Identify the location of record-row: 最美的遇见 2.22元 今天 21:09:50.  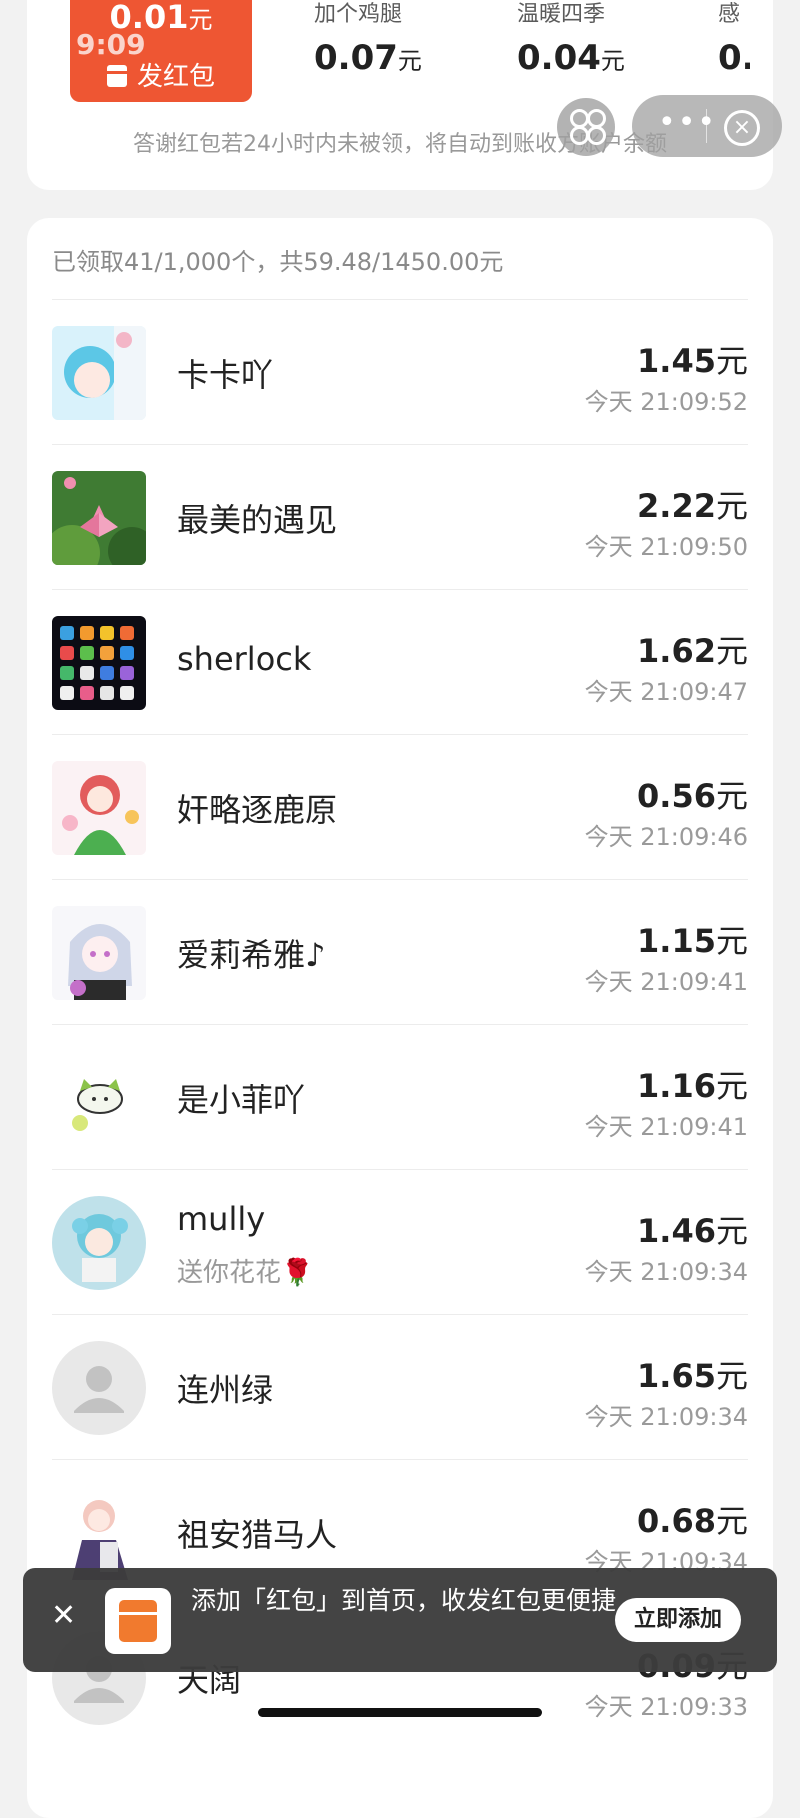
(400, 516).